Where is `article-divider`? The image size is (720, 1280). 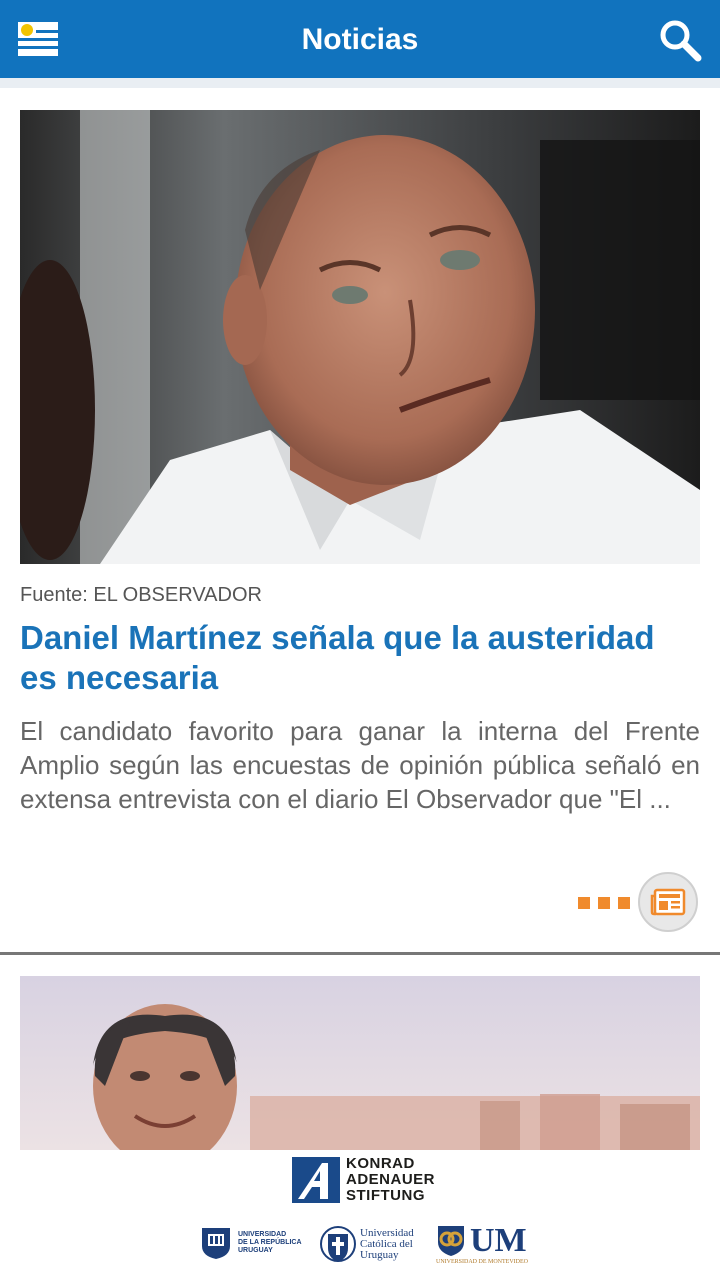 article-divider is located at coordinates (360, 953).